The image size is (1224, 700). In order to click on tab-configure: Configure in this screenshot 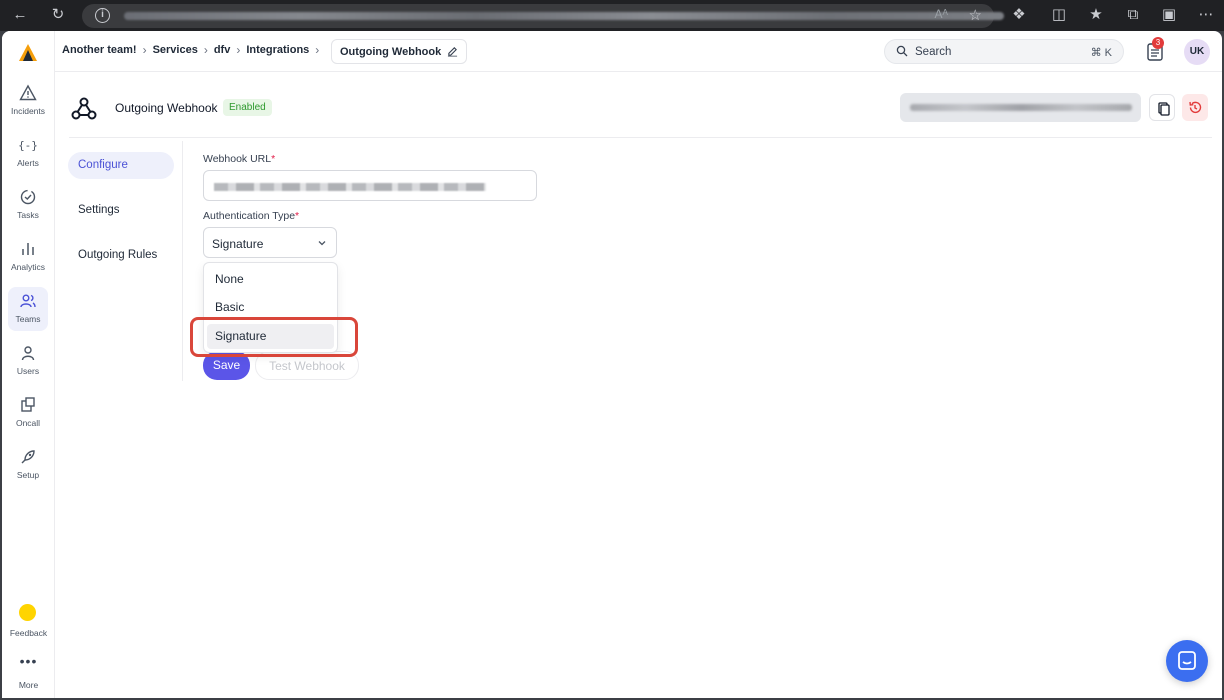, I will do `click(121, 165)`.